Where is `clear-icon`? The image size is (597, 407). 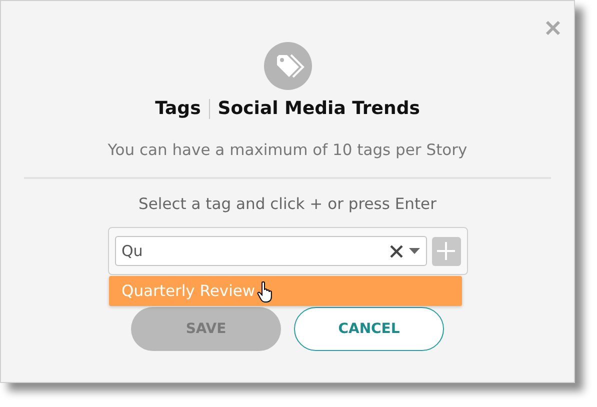 clear-icon is located at coordinates (396, 251).